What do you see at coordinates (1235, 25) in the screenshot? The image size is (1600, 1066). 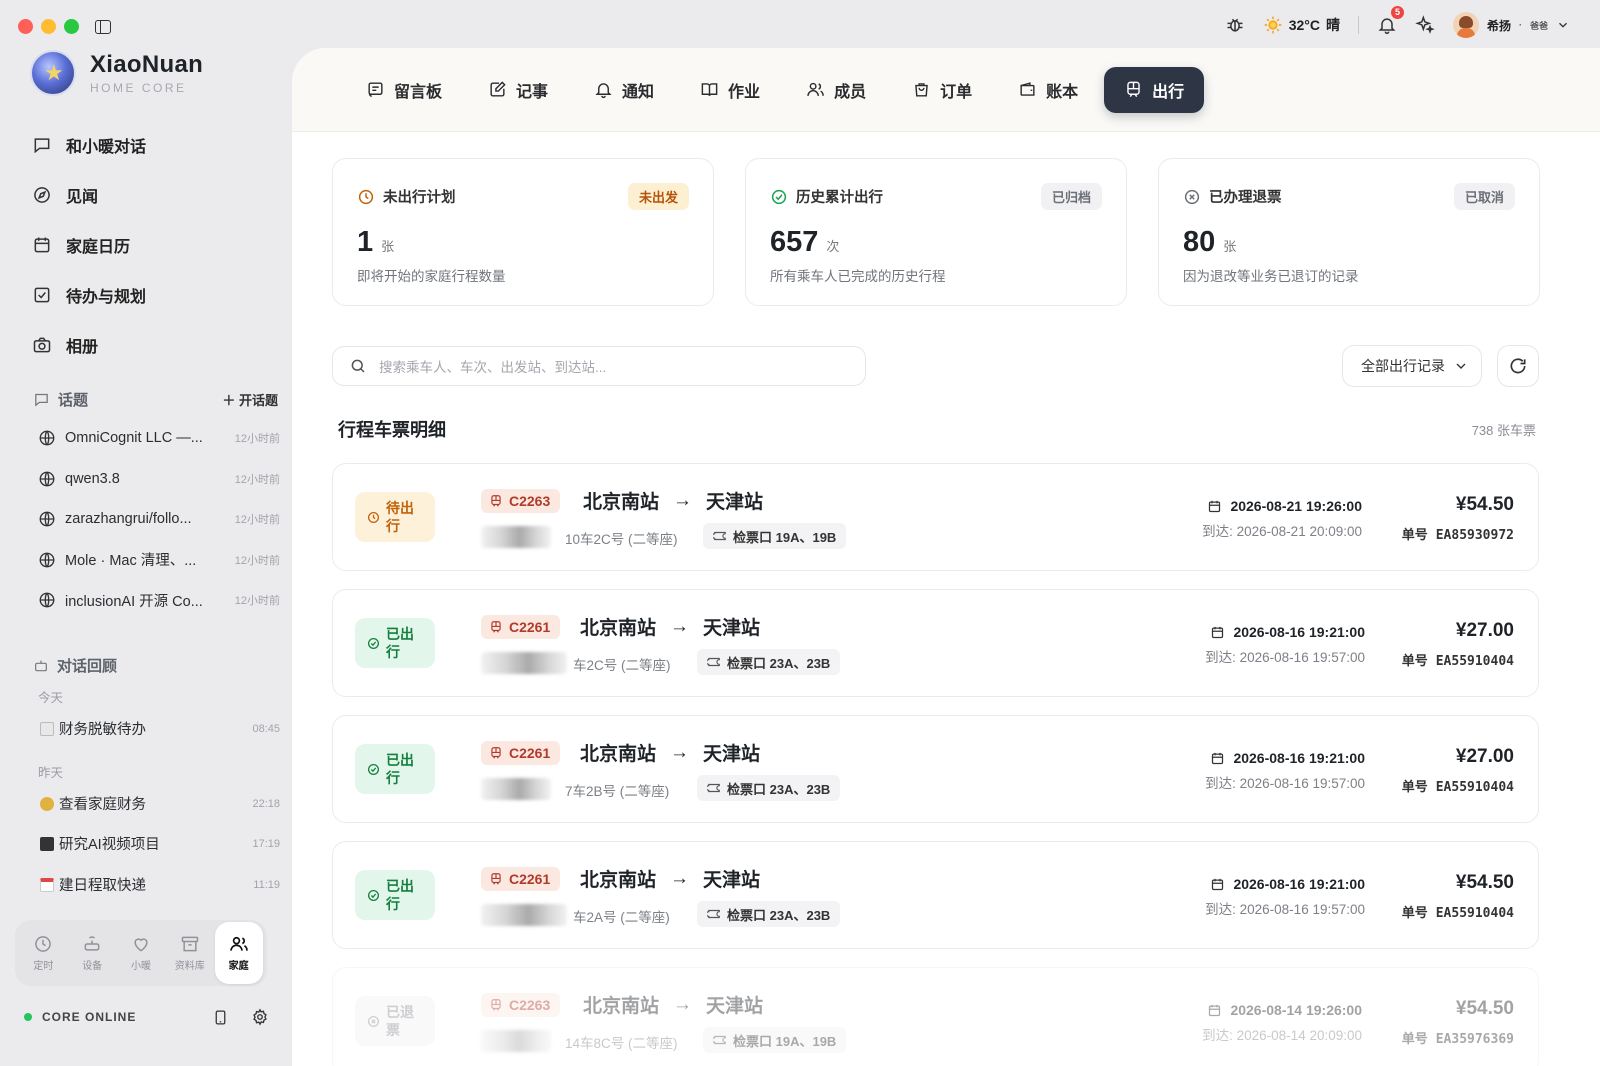 I see `bug-icon` at bounding box center [1235, 25].